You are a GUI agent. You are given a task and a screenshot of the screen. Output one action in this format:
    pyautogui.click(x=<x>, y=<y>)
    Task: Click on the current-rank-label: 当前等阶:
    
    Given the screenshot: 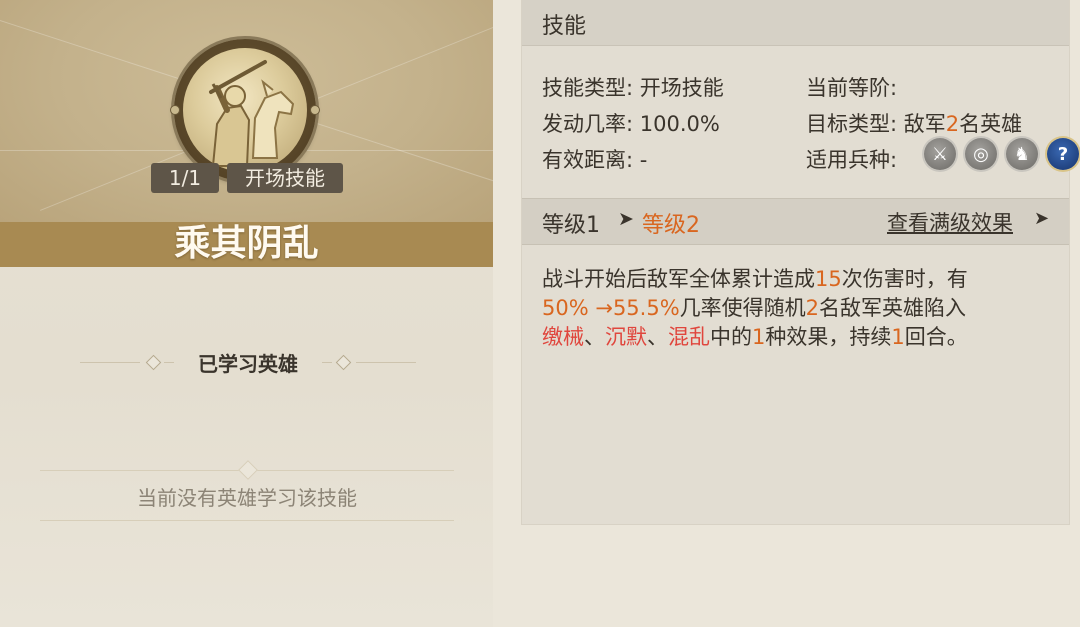 What is the action you would take?
    pyautogui.click(x=852, y=88)
    